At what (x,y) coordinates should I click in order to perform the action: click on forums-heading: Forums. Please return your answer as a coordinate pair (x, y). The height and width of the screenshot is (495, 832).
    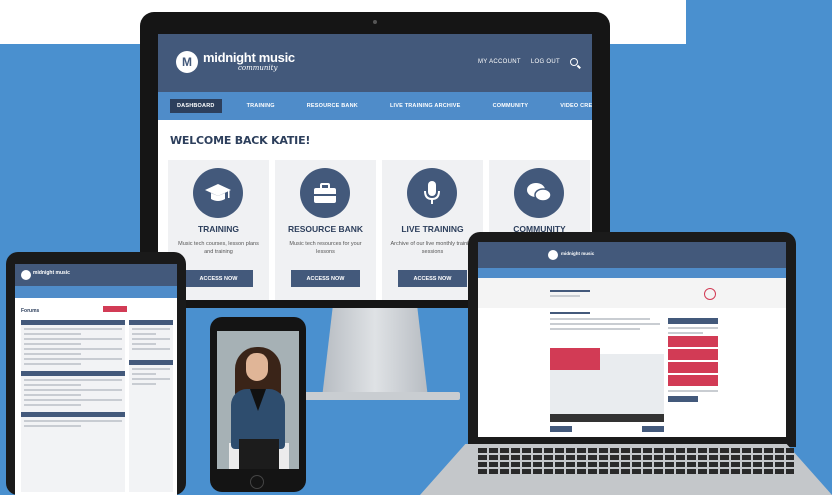
    Looking at the image, I should click on (30, 311).